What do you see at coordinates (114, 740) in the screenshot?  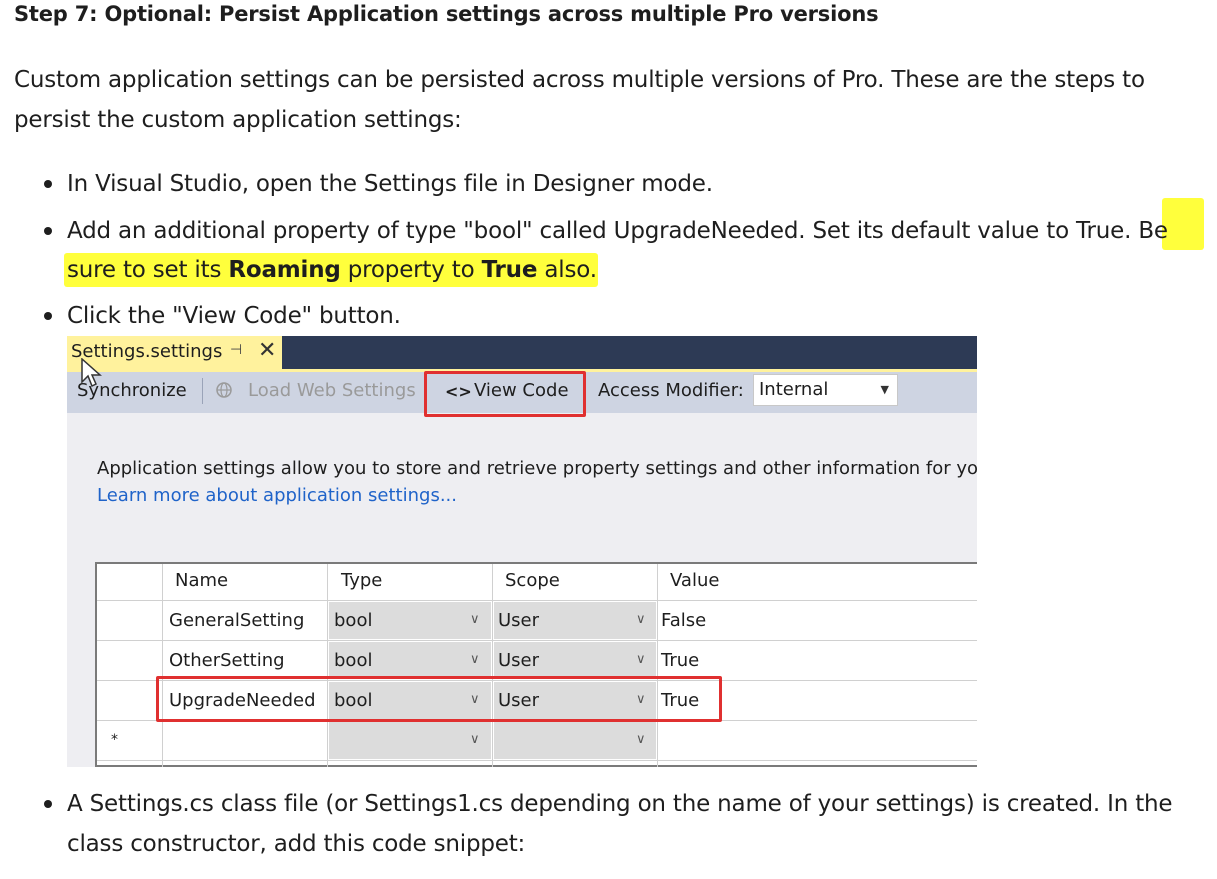 I see `new-row-marker: *` at bounding box center [114, 740].